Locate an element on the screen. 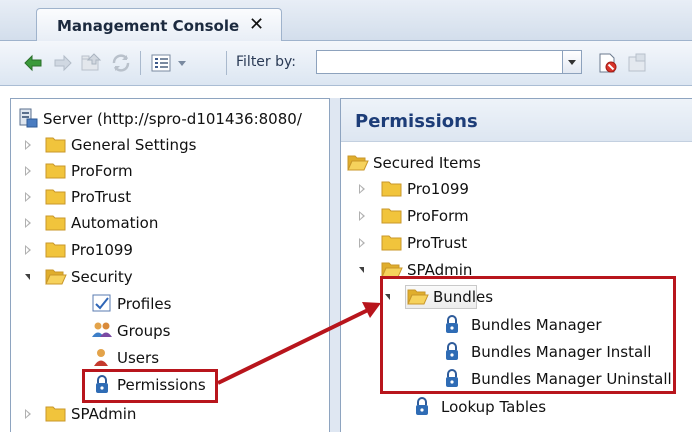  properties-icon is located at coordinates (637, 63).